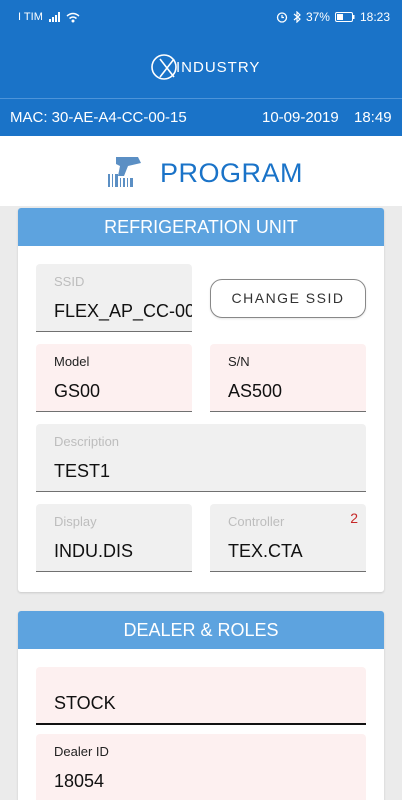 The height and width of the screenshot is (800, 402). I want to click on description-field: Description TEST1, so click(201, 458).